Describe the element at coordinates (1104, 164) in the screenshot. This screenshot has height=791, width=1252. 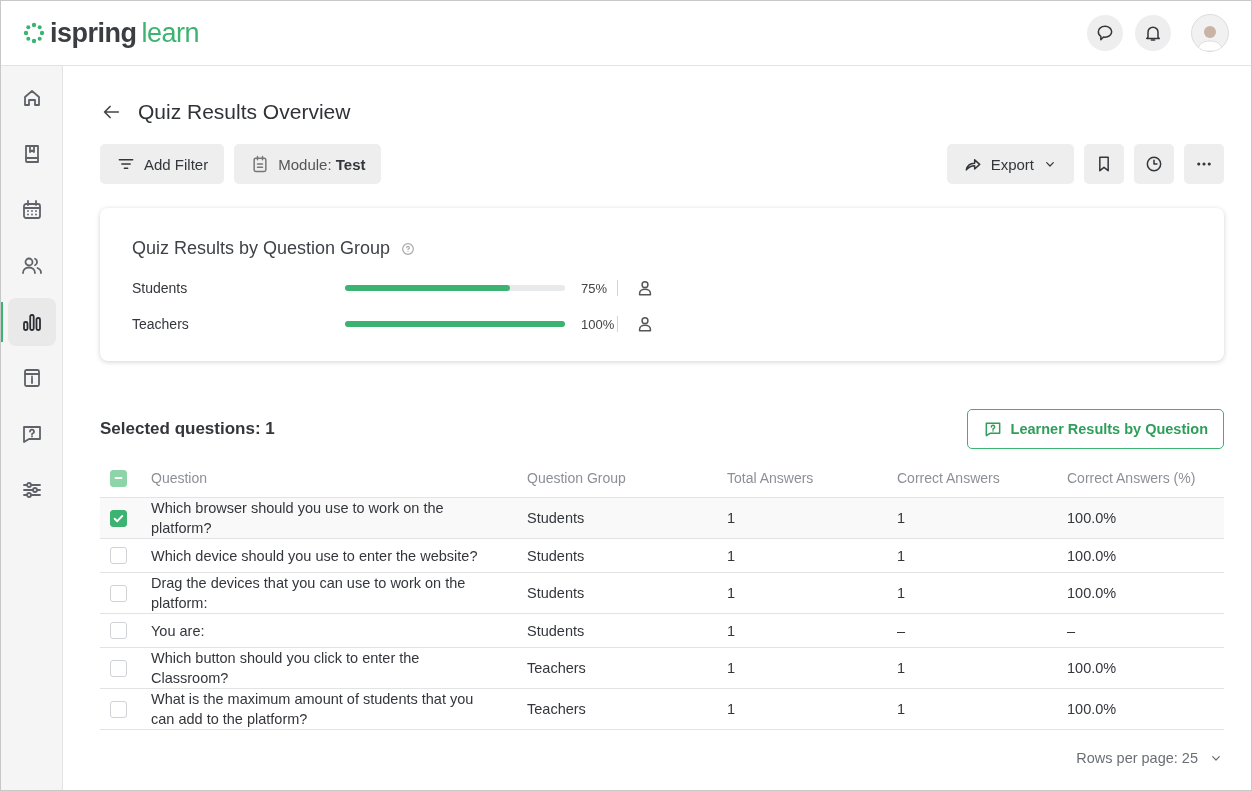
I see `bookmark-button` at that location.